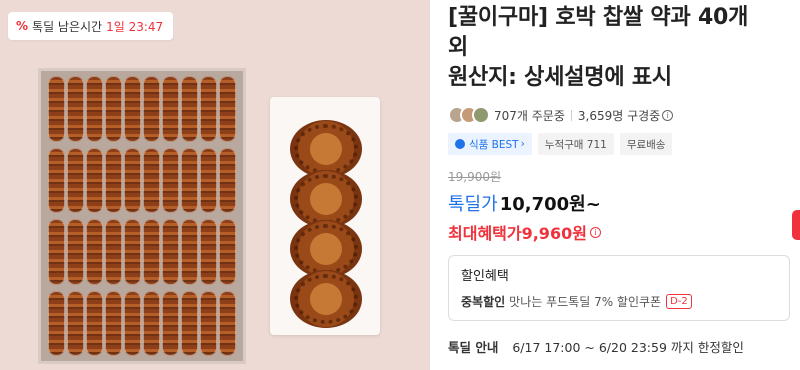 The height and width of the screenshot is (370, 800). I want to click on deal-notice-label: 톡딜 안내, so click(473, 347).